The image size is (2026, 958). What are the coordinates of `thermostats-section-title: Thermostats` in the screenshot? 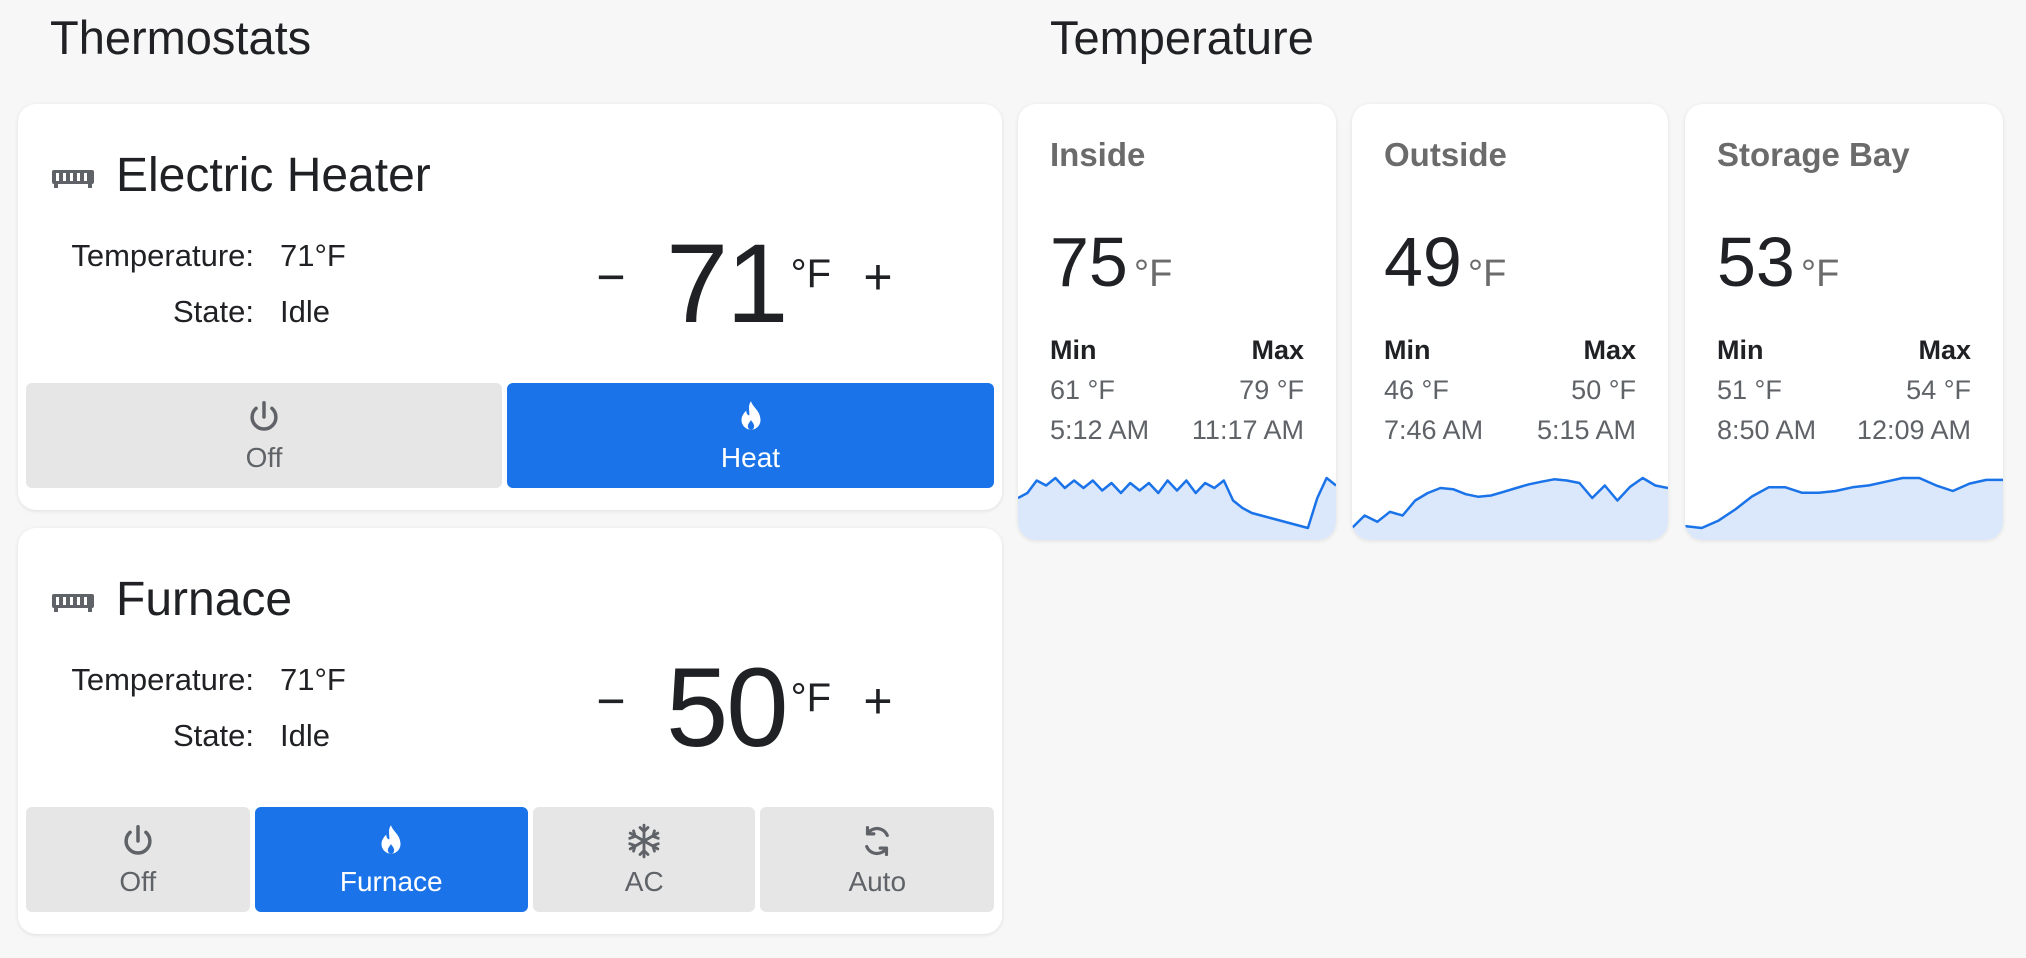 It's located at (181, 37).